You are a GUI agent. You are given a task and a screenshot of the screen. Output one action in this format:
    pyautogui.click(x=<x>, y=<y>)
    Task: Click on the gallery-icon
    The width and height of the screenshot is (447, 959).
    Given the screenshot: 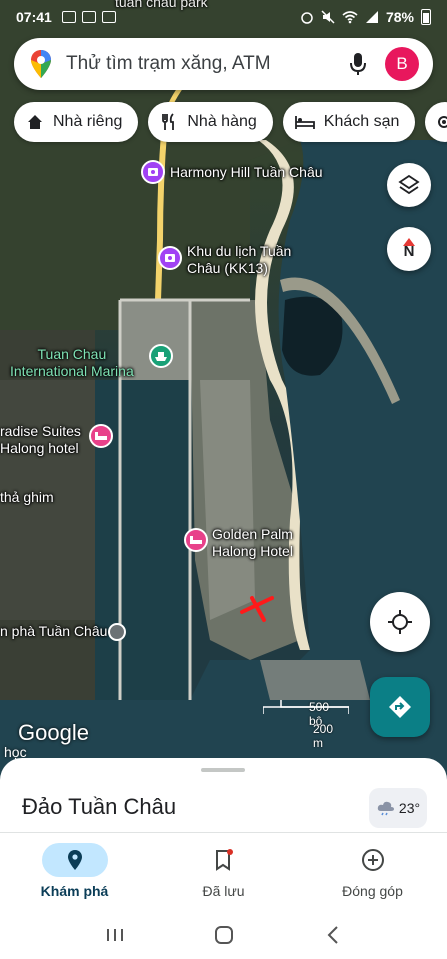 What is the action you would take?
    pyautogui.click(x=88, y=17)
    